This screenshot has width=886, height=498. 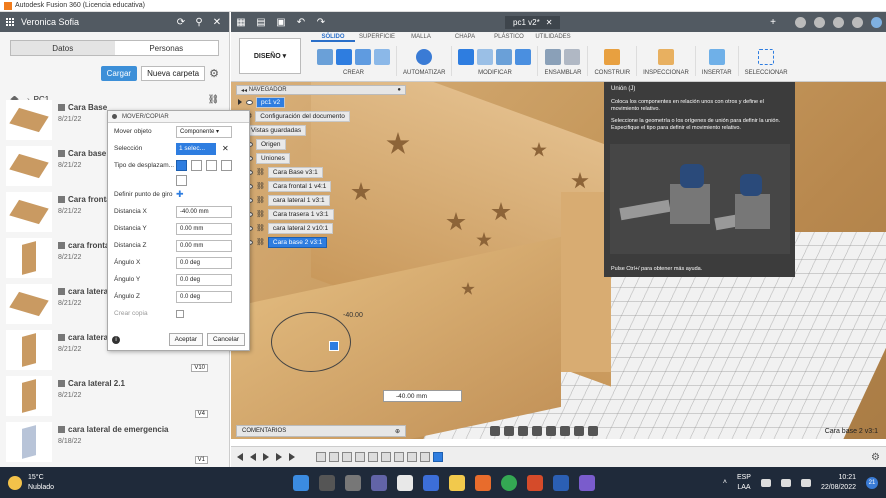 I want to click on browser-item: ⛓ cara lateral 1 v3:1, so click(x=322, y=200).